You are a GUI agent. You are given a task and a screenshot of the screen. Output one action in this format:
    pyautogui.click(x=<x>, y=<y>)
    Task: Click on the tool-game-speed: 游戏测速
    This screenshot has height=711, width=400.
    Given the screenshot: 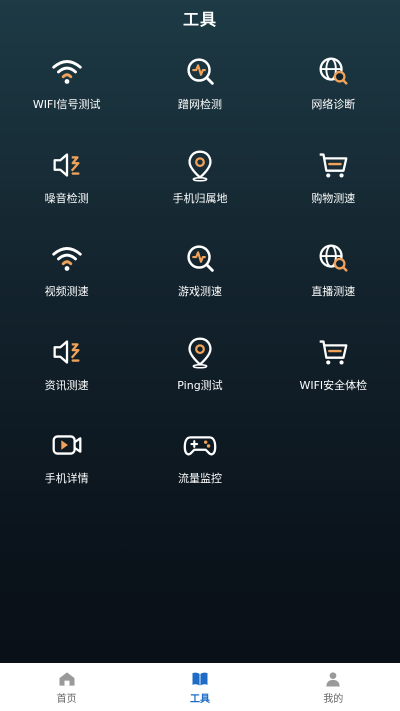 What is the action you would take?
    pyautogui.click(x=199, y=286)
    